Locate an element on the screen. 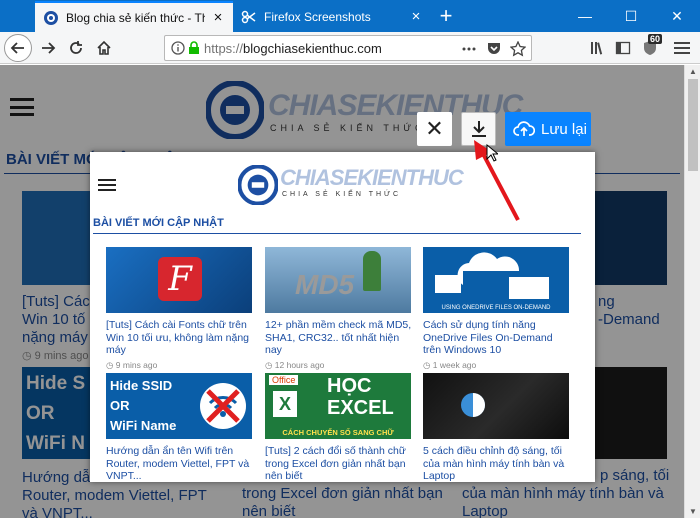 This screenshot has height=518, width=700. wifi-crossed-icon is located at coordinates (223, 406).